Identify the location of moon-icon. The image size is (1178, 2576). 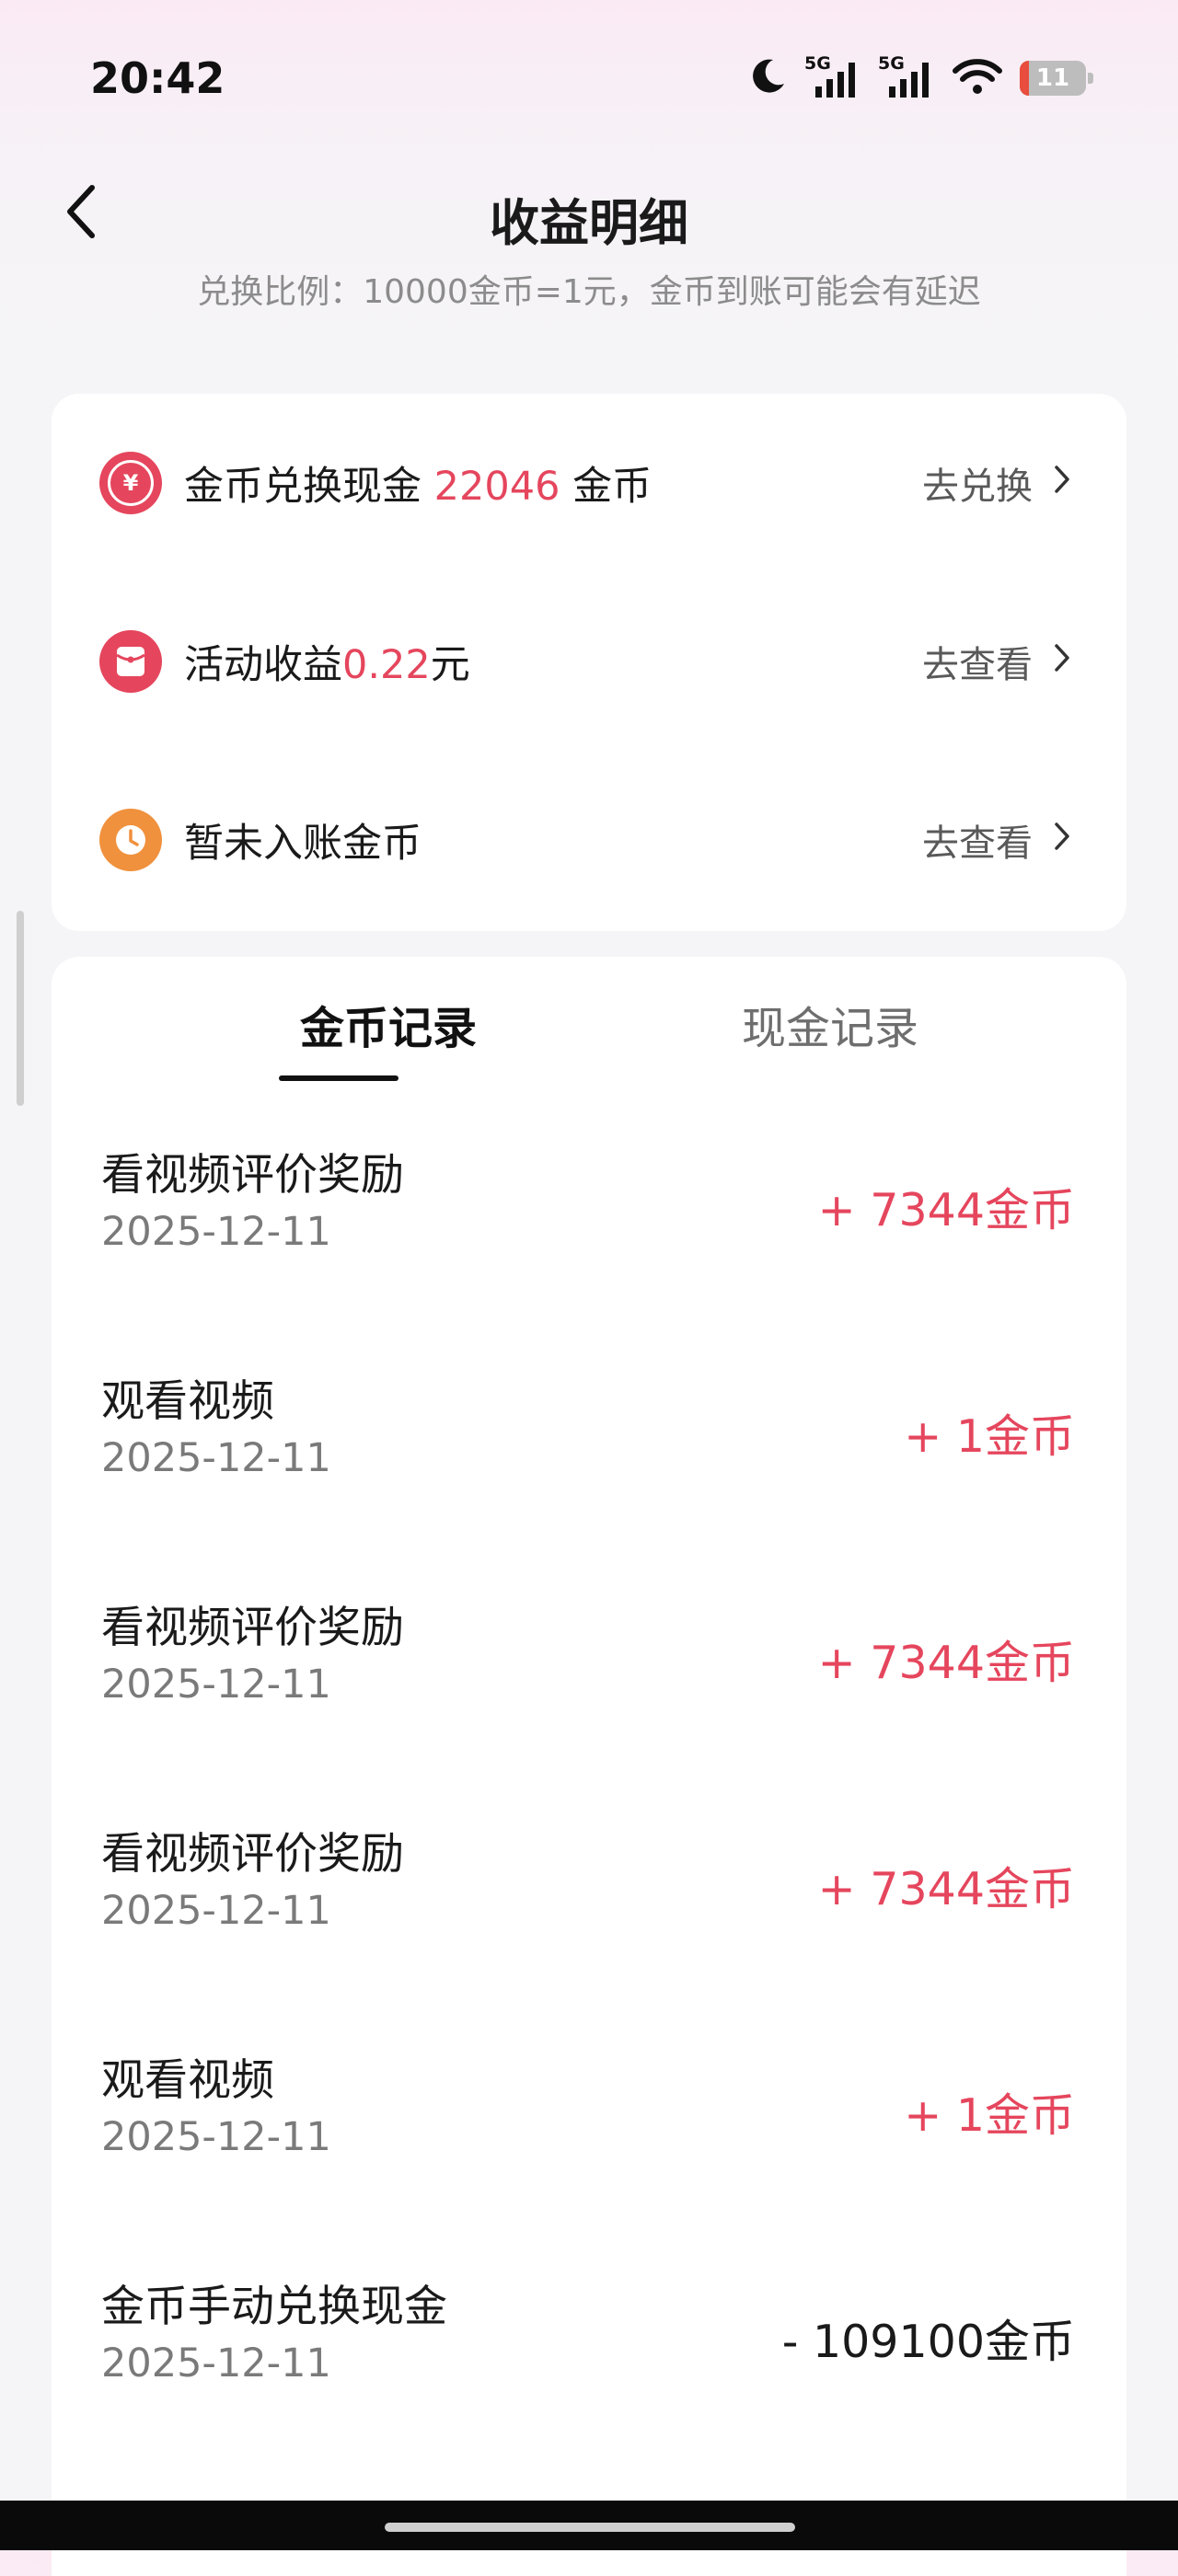
(767, 78).